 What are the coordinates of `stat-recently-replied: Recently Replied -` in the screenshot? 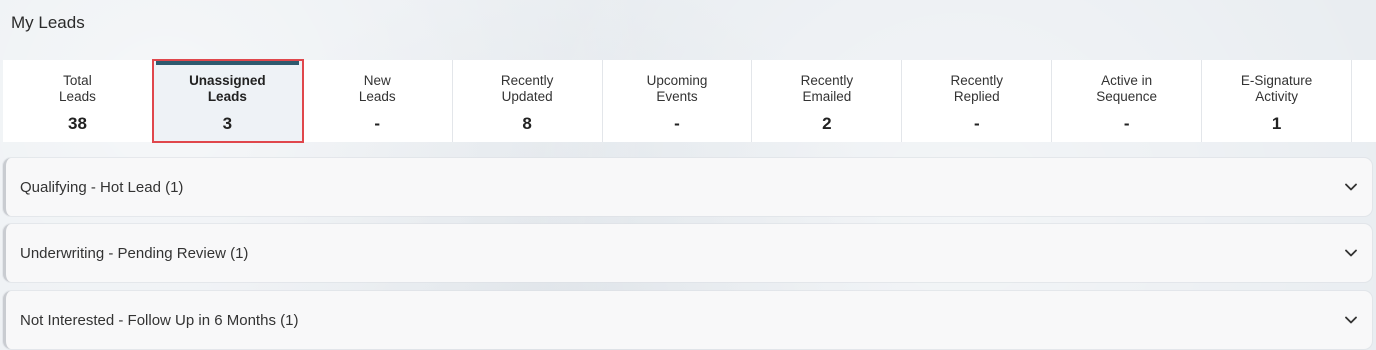 It's located at (977, 101).